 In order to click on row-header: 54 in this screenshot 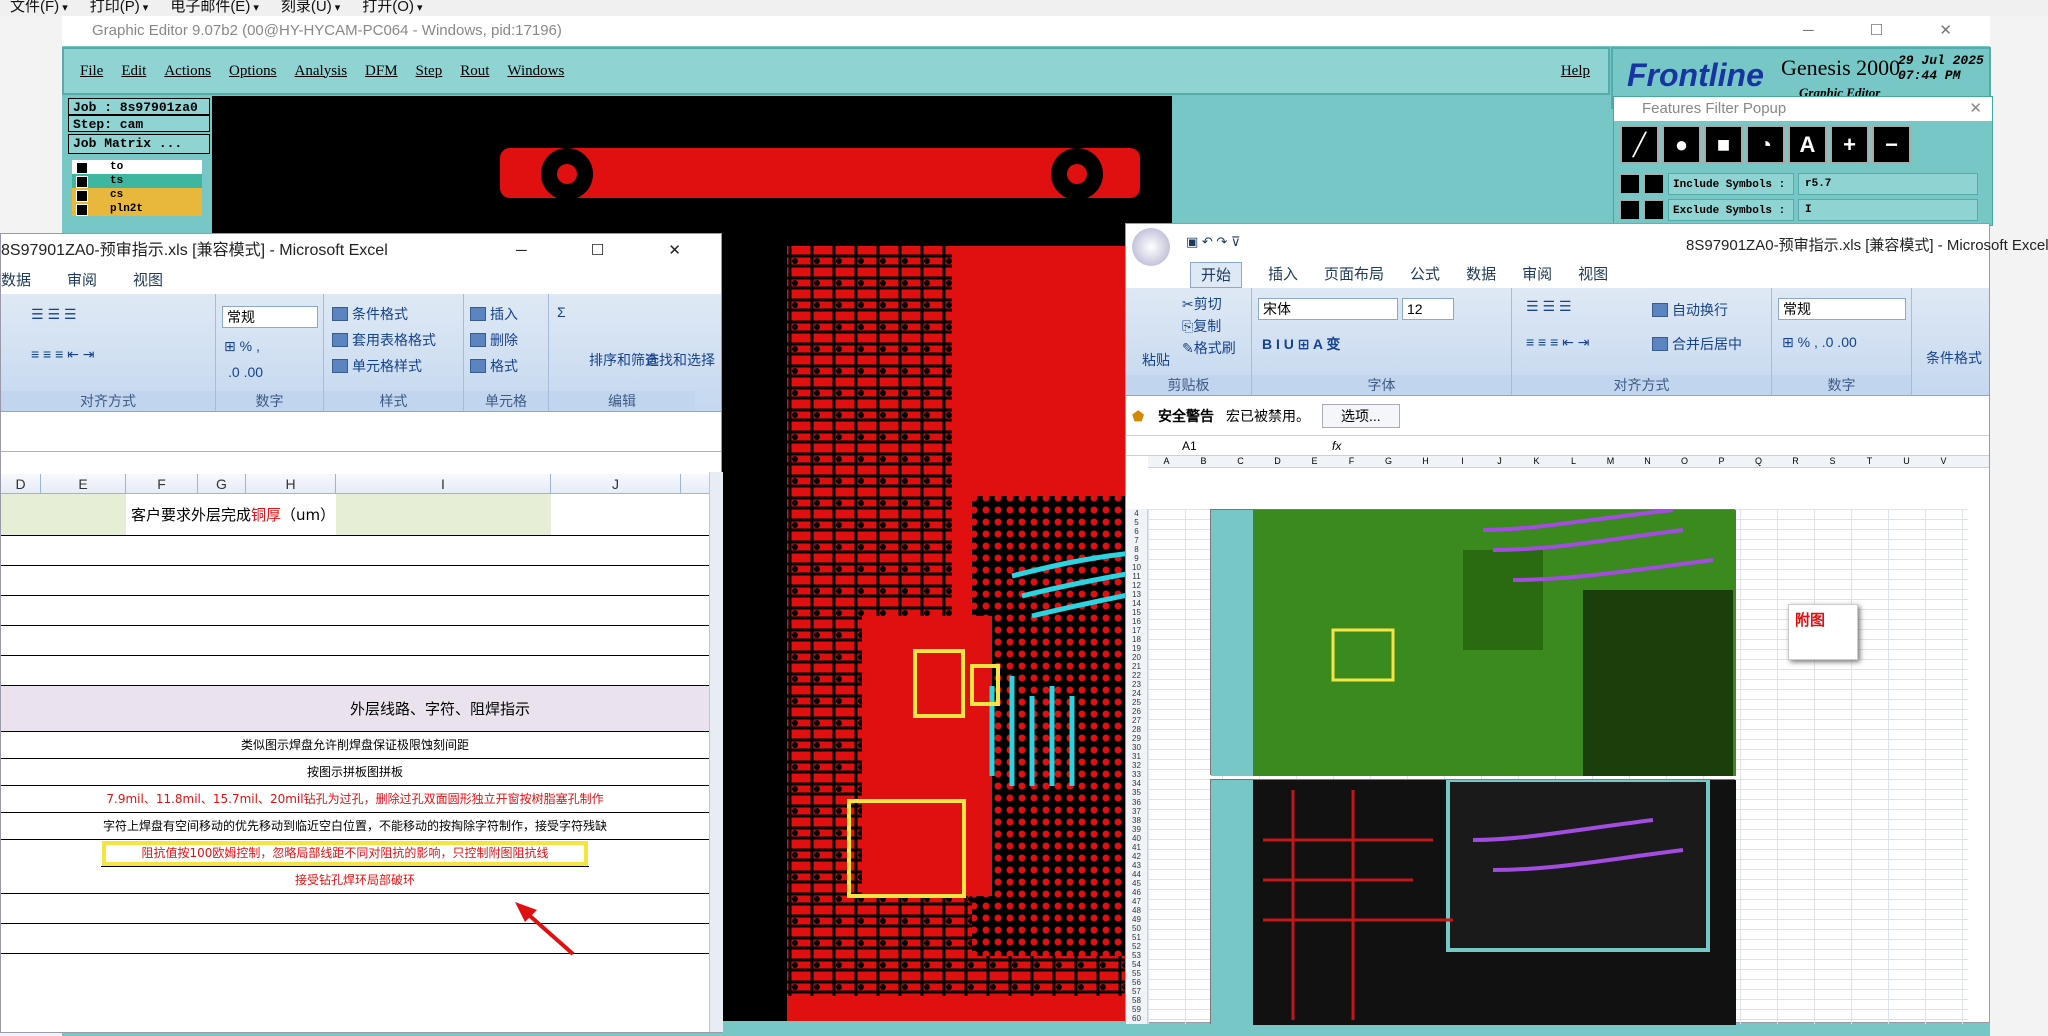, I will do `click(1136, 964)`.